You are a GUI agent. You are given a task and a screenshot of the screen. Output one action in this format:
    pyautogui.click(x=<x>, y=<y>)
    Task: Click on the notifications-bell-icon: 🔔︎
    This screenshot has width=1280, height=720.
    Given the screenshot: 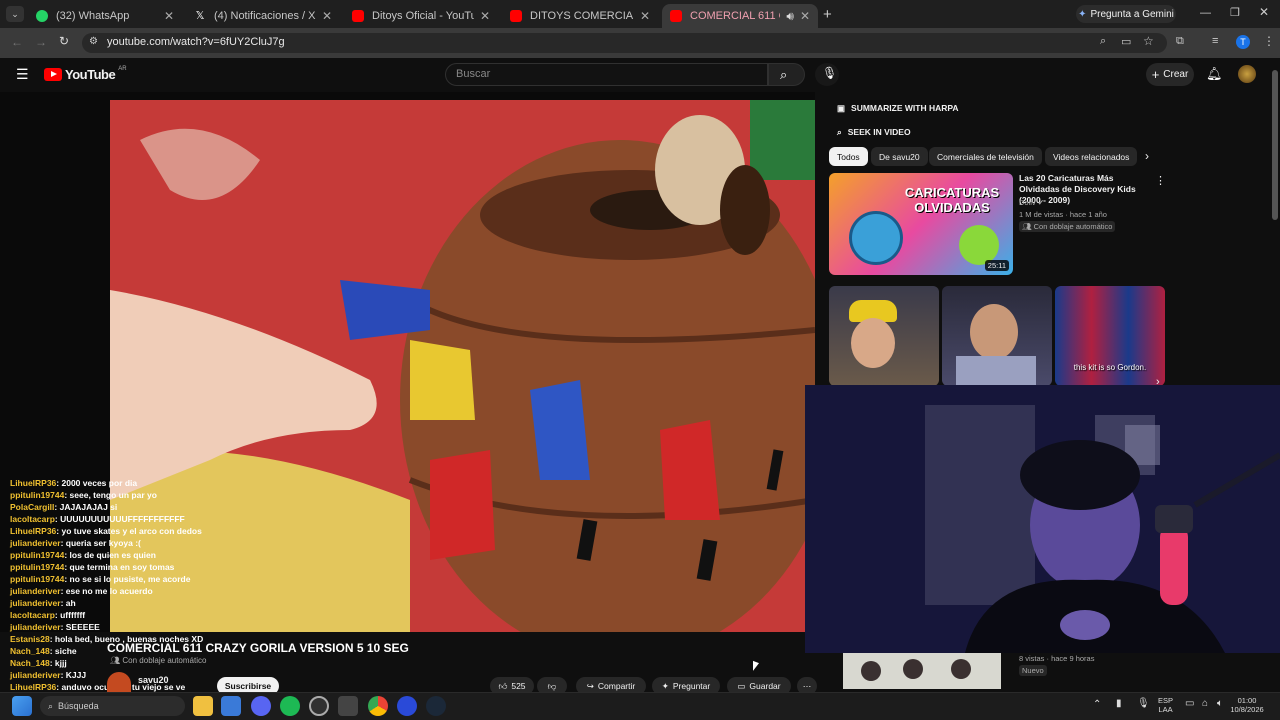 What is the action you would take?
    pyautogui.click(x=1214, y=74)
    